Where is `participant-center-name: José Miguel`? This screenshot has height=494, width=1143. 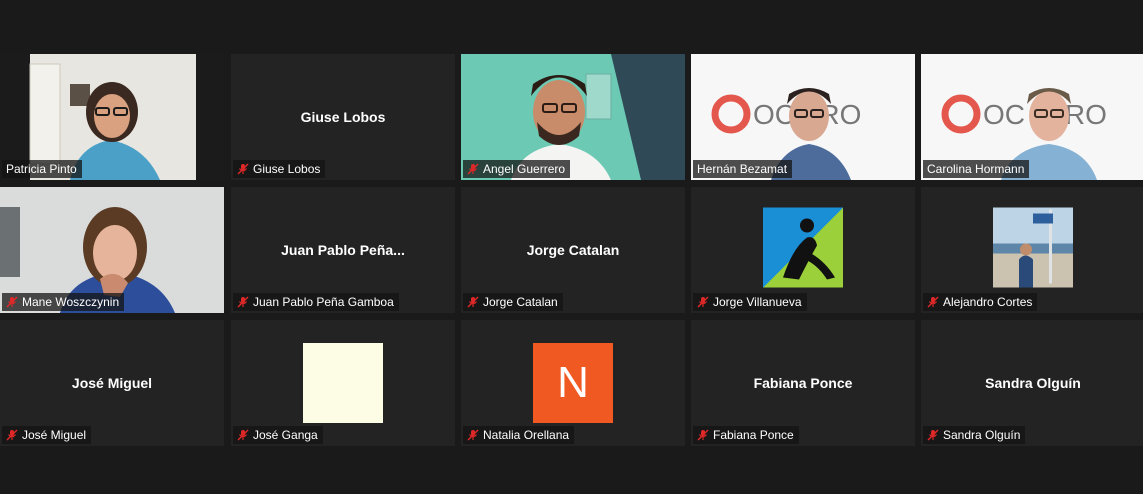
participant-center-name: José Miguel is located at coordinates (112, 383).